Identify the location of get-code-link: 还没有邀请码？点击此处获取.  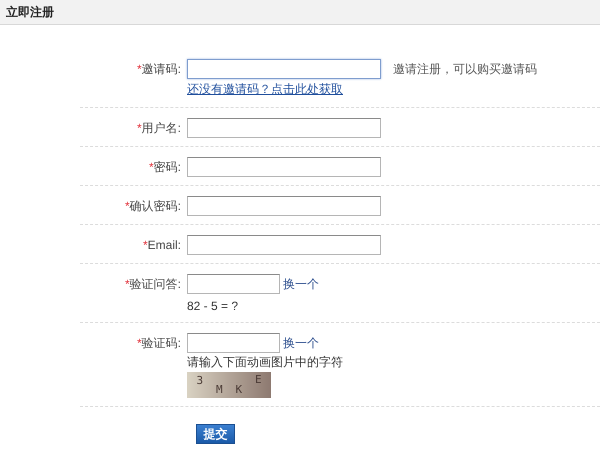
(362, 89).